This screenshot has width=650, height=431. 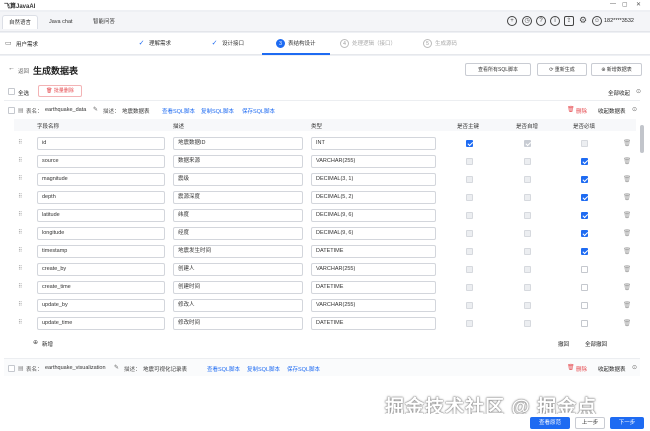 I want to click on table1-copy-sql-link: 复制SQL脚本, so click(x=217, y=111).